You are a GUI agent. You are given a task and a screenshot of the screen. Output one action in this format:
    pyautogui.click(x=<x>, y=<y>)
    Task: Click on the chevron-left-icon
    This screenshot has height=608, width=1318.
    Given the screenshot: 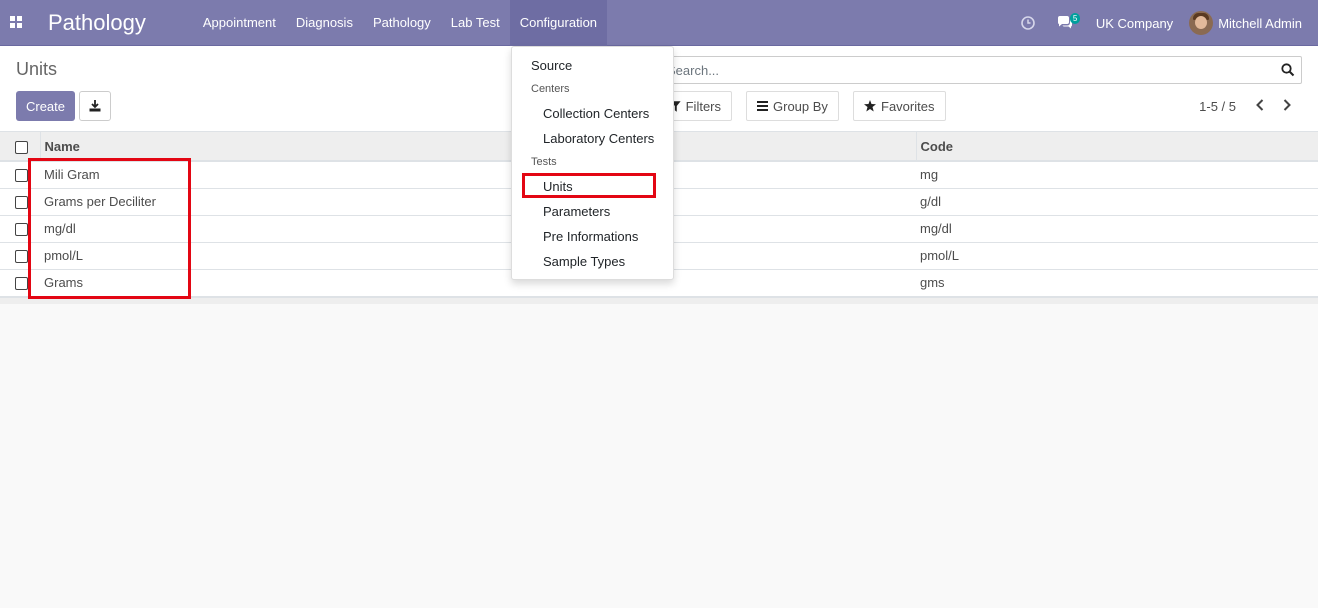 What is the action you would take?
    pyautogui.click(x=1260, y=105)
    